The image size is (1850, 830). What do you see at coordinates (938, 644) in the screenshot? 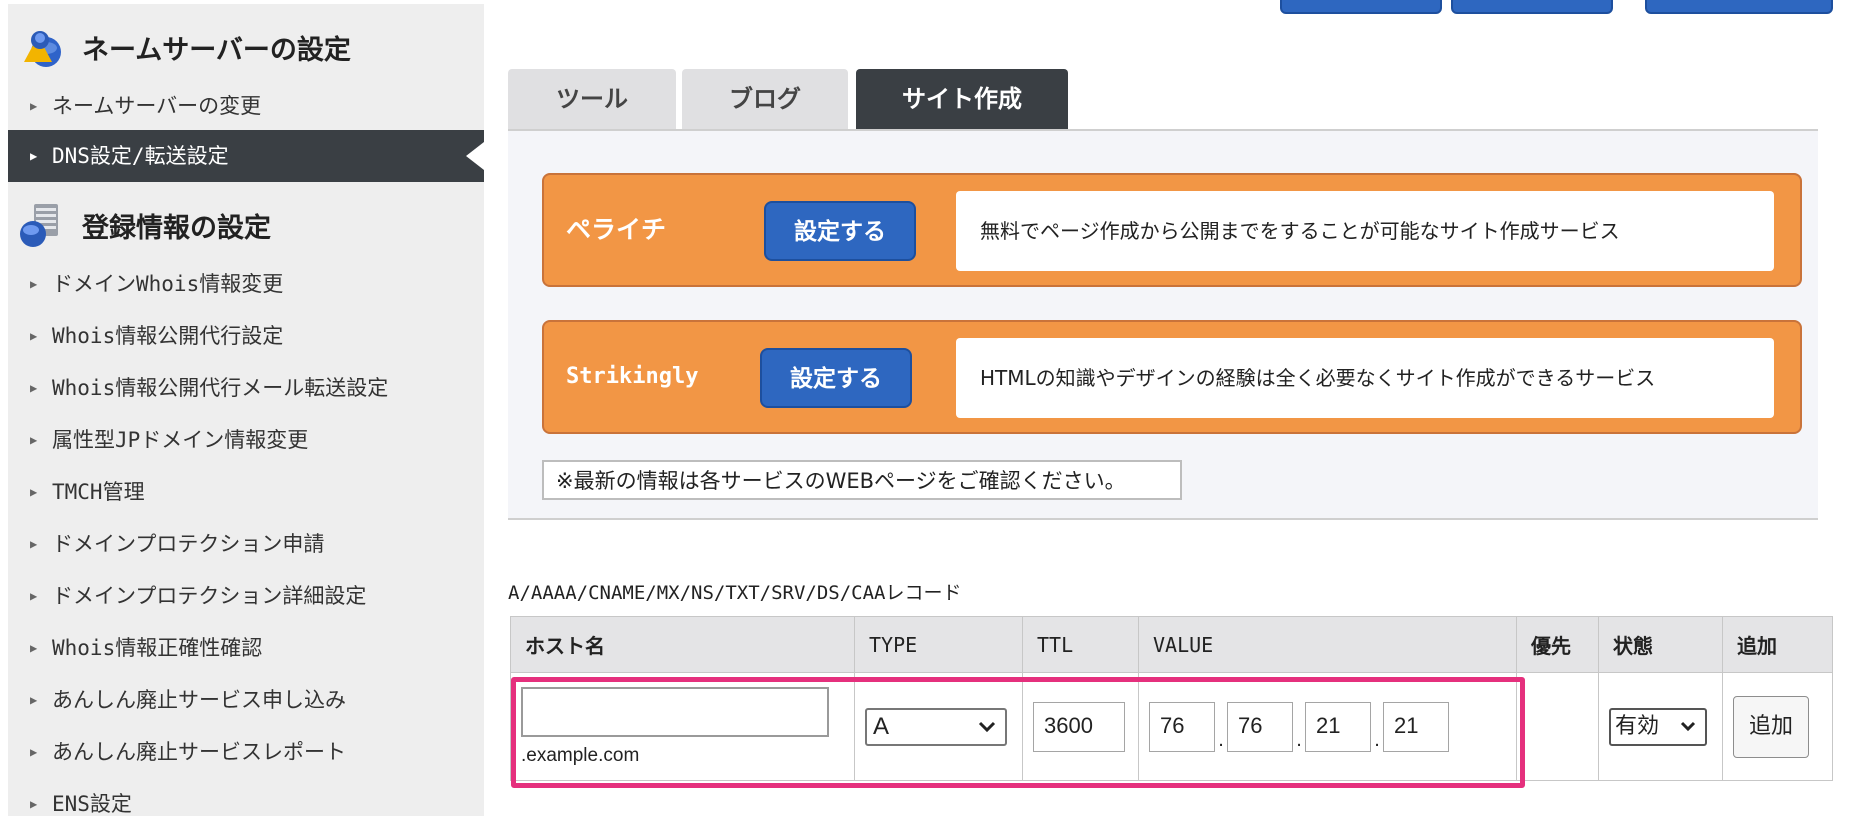
I see `column-header-type: TYPE` at bounding box center [938, 644].